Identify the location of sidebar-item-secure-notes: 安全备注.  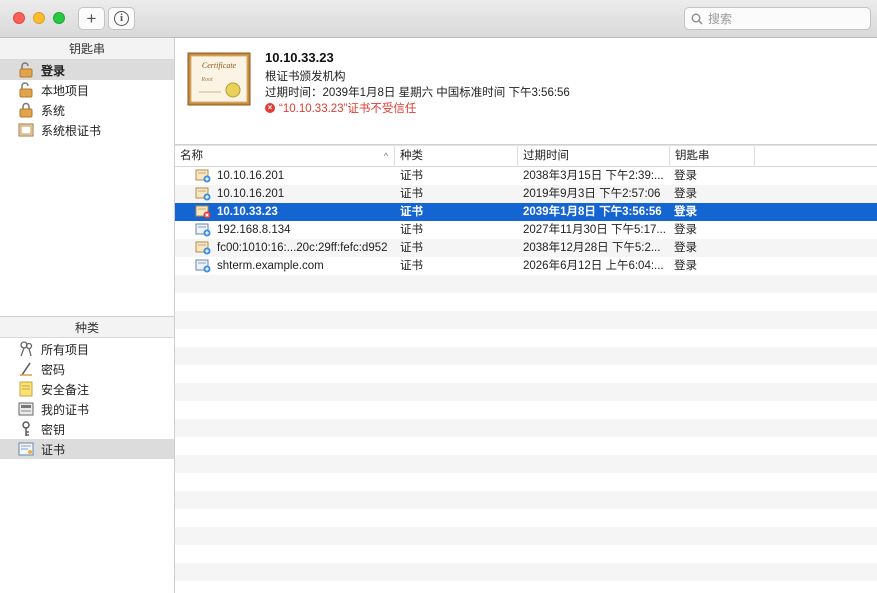
(87, 389).